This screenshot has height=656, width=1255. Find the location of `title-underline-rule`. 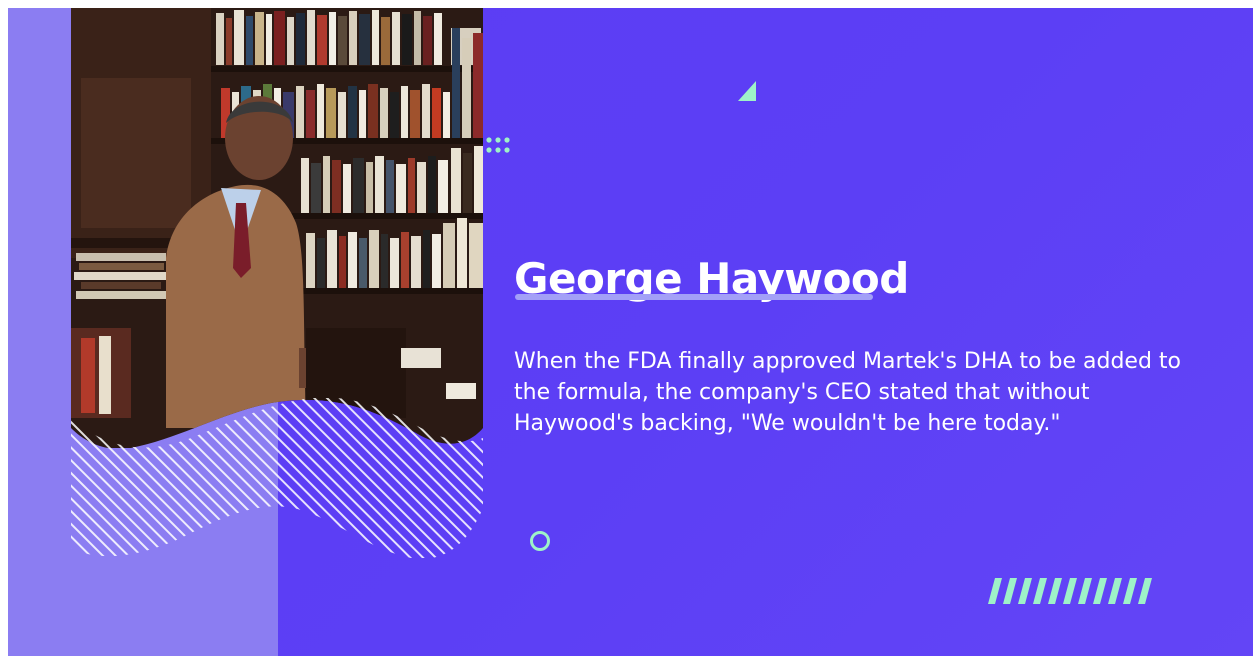

title-underline-rule is located at coordinates (694, 297).